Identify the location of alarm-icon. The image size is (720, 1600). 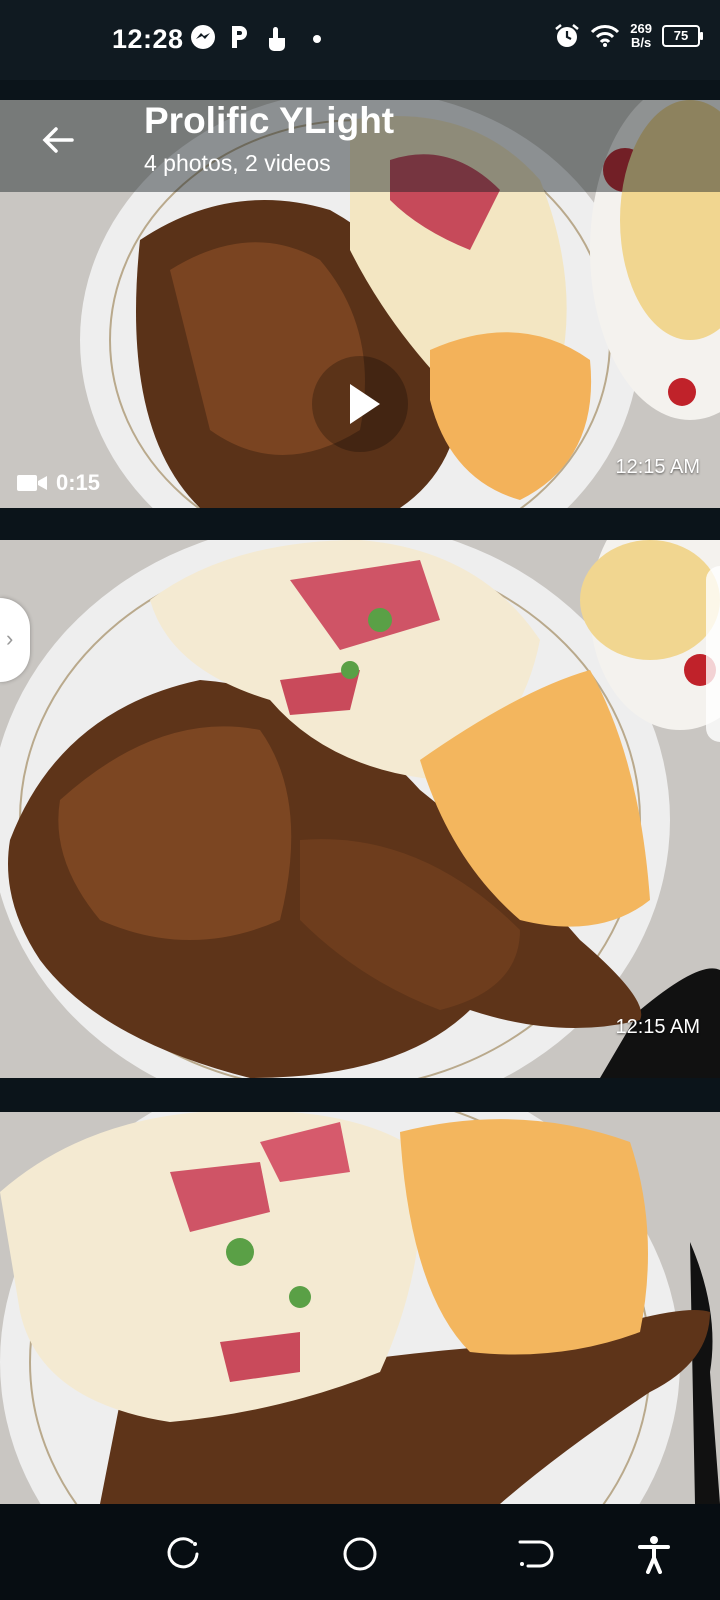
(567, 35).